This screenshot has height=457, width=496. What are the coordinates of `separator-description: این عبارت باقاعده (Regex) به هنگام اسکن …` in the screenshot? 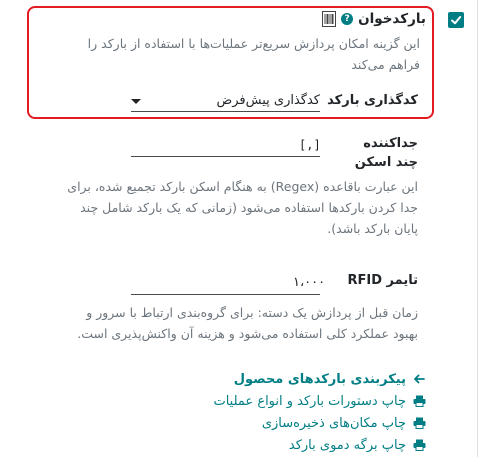 It's located at (242, 207).